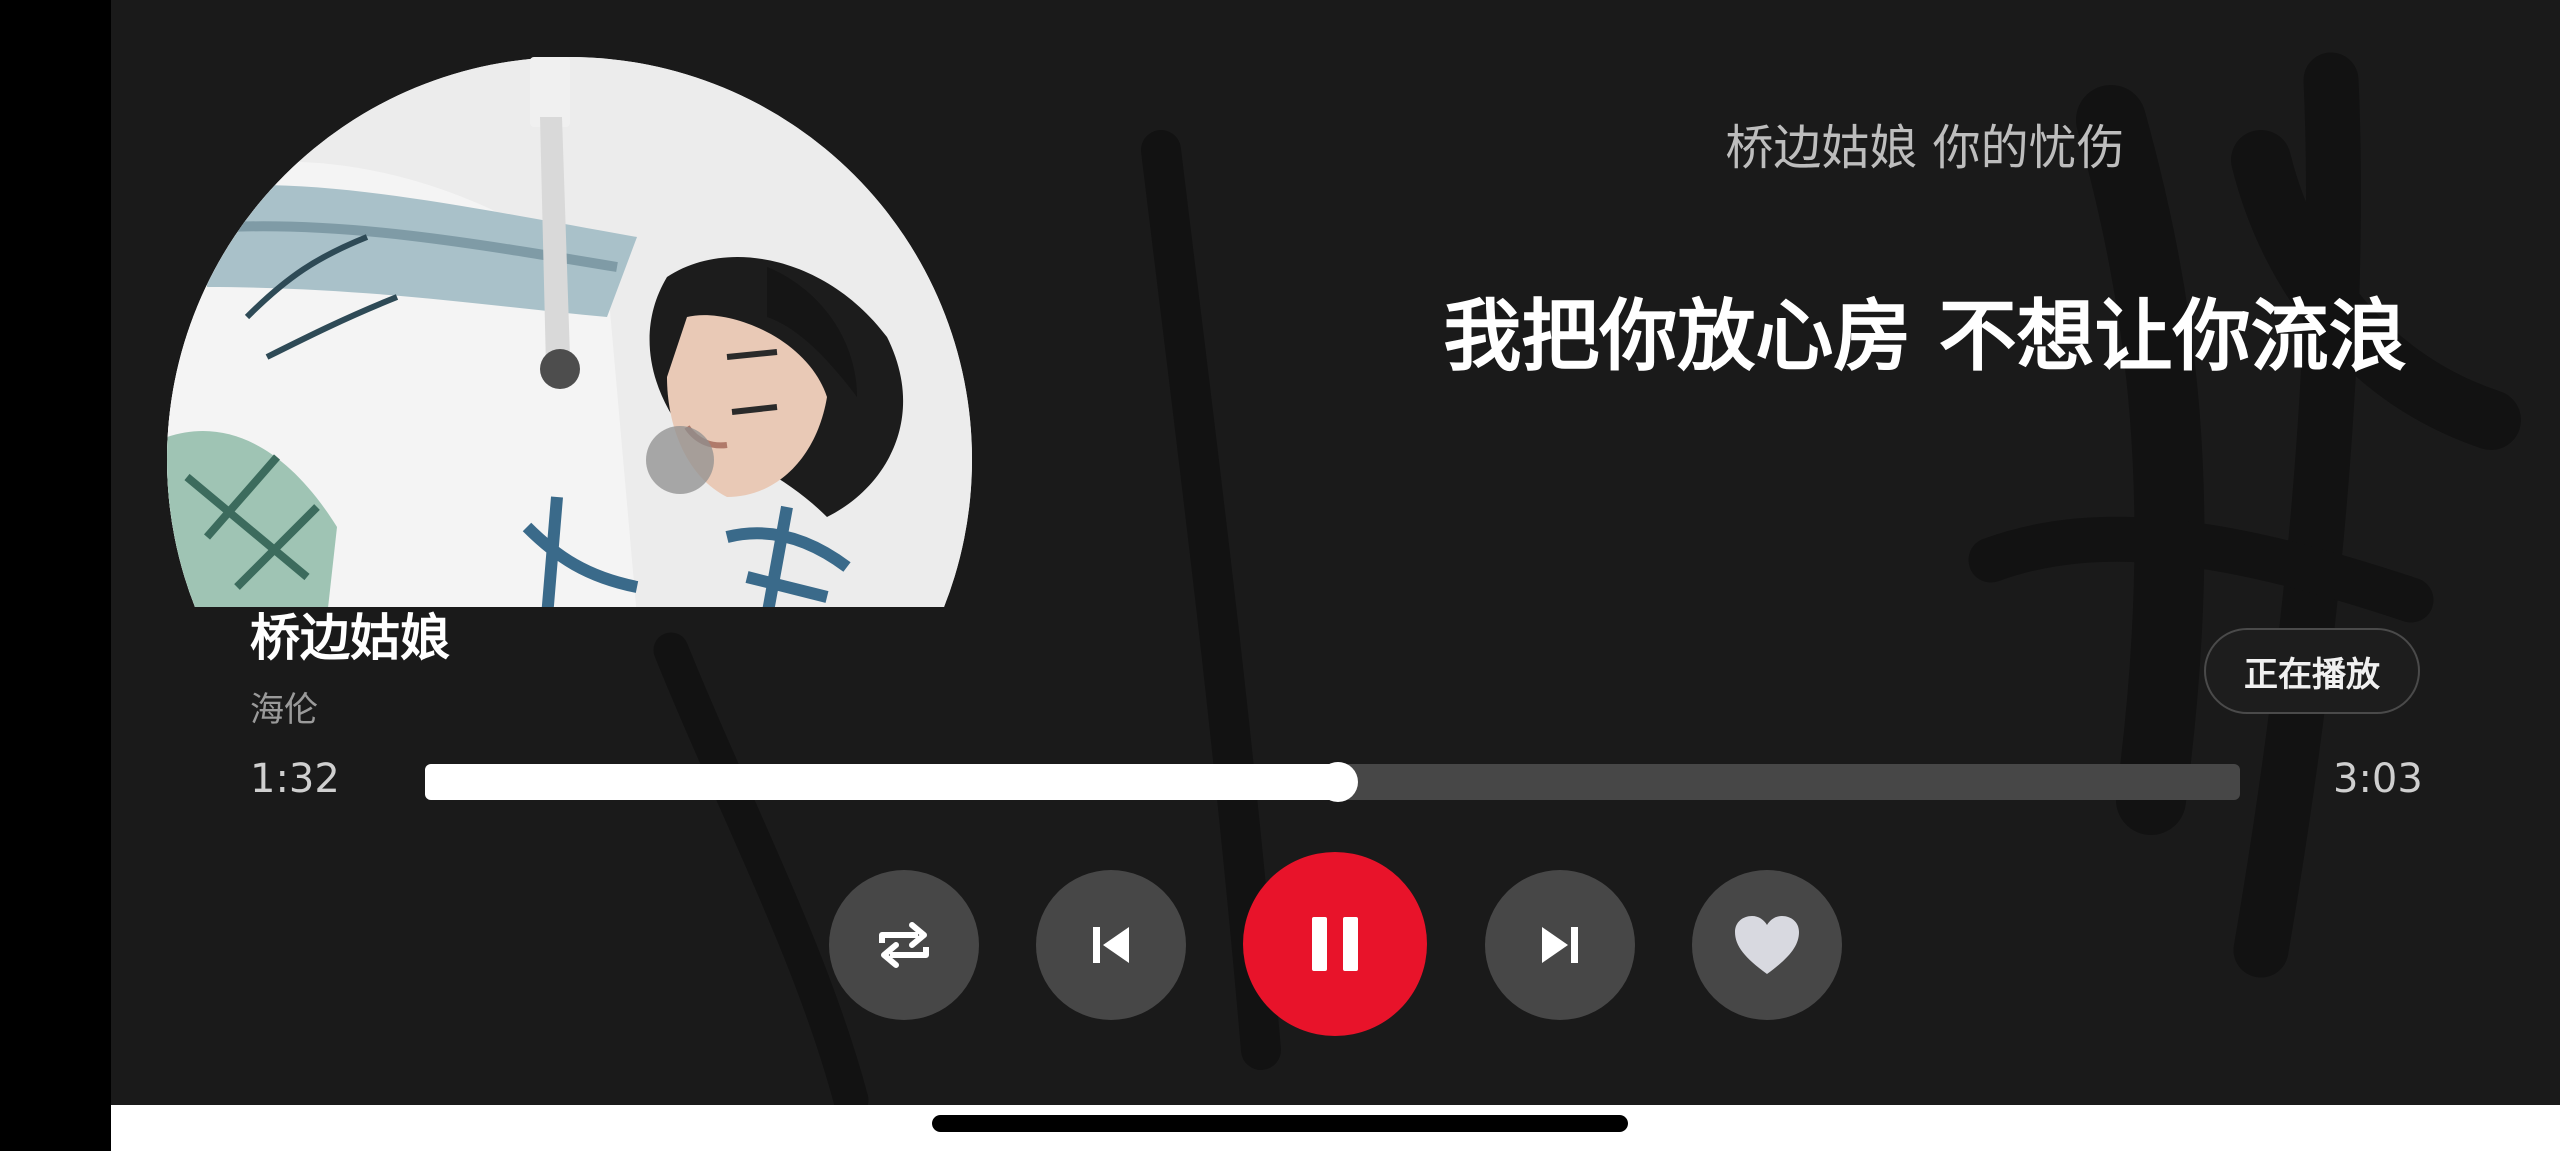 This screenshot has height=1151, width=2560. What do you see at coordinates (680, 460) in the screenshot?
I see `tonearm-base-dot` at bounding box center [680, 460].